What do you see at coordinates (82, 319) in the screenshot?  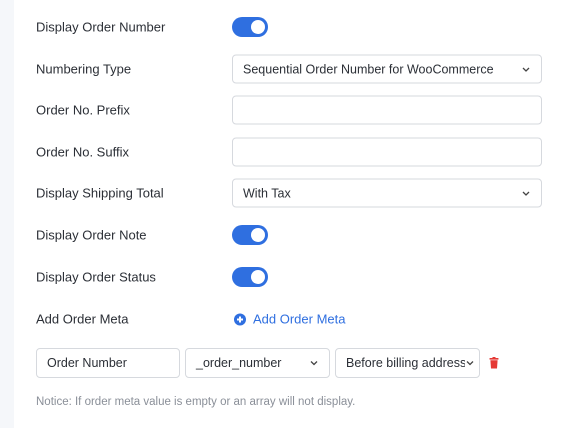 I see `add-order-meta-label: Add Order Meta` at bounding box center [82, 319].